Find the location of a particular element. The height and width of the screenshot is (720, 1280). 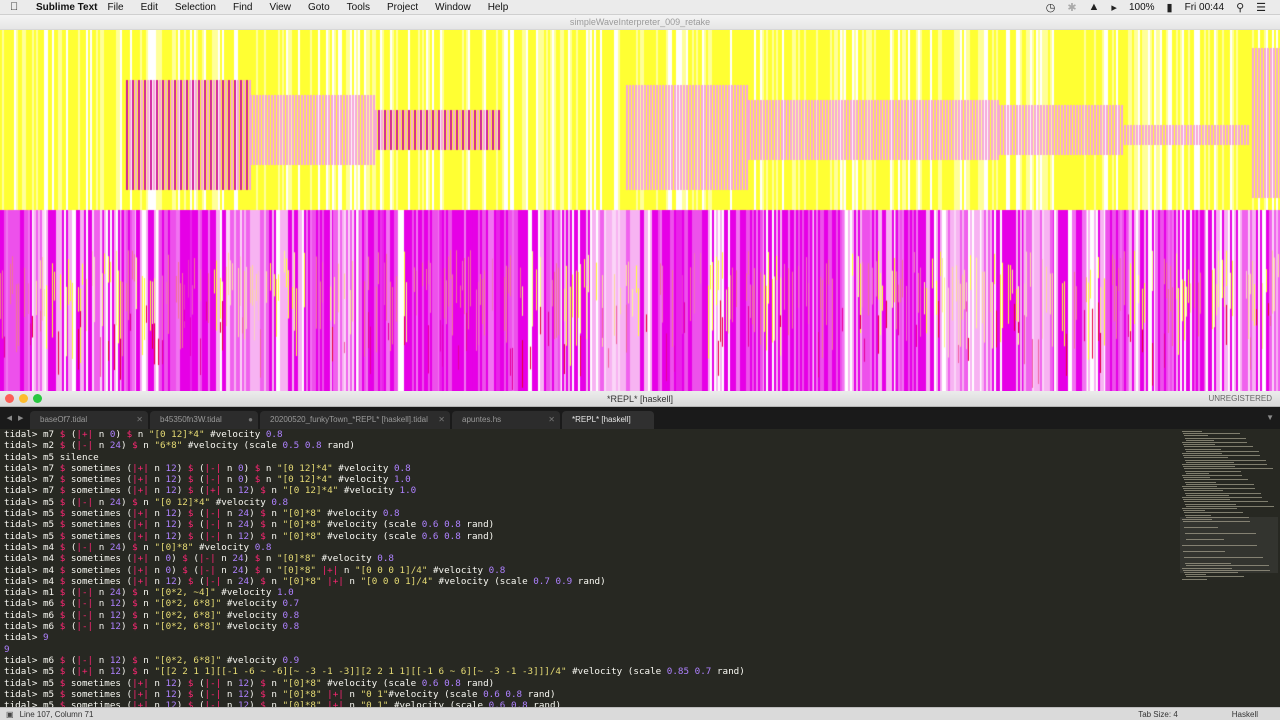

menu-tools: Tools is located at coordinates (358, 7).